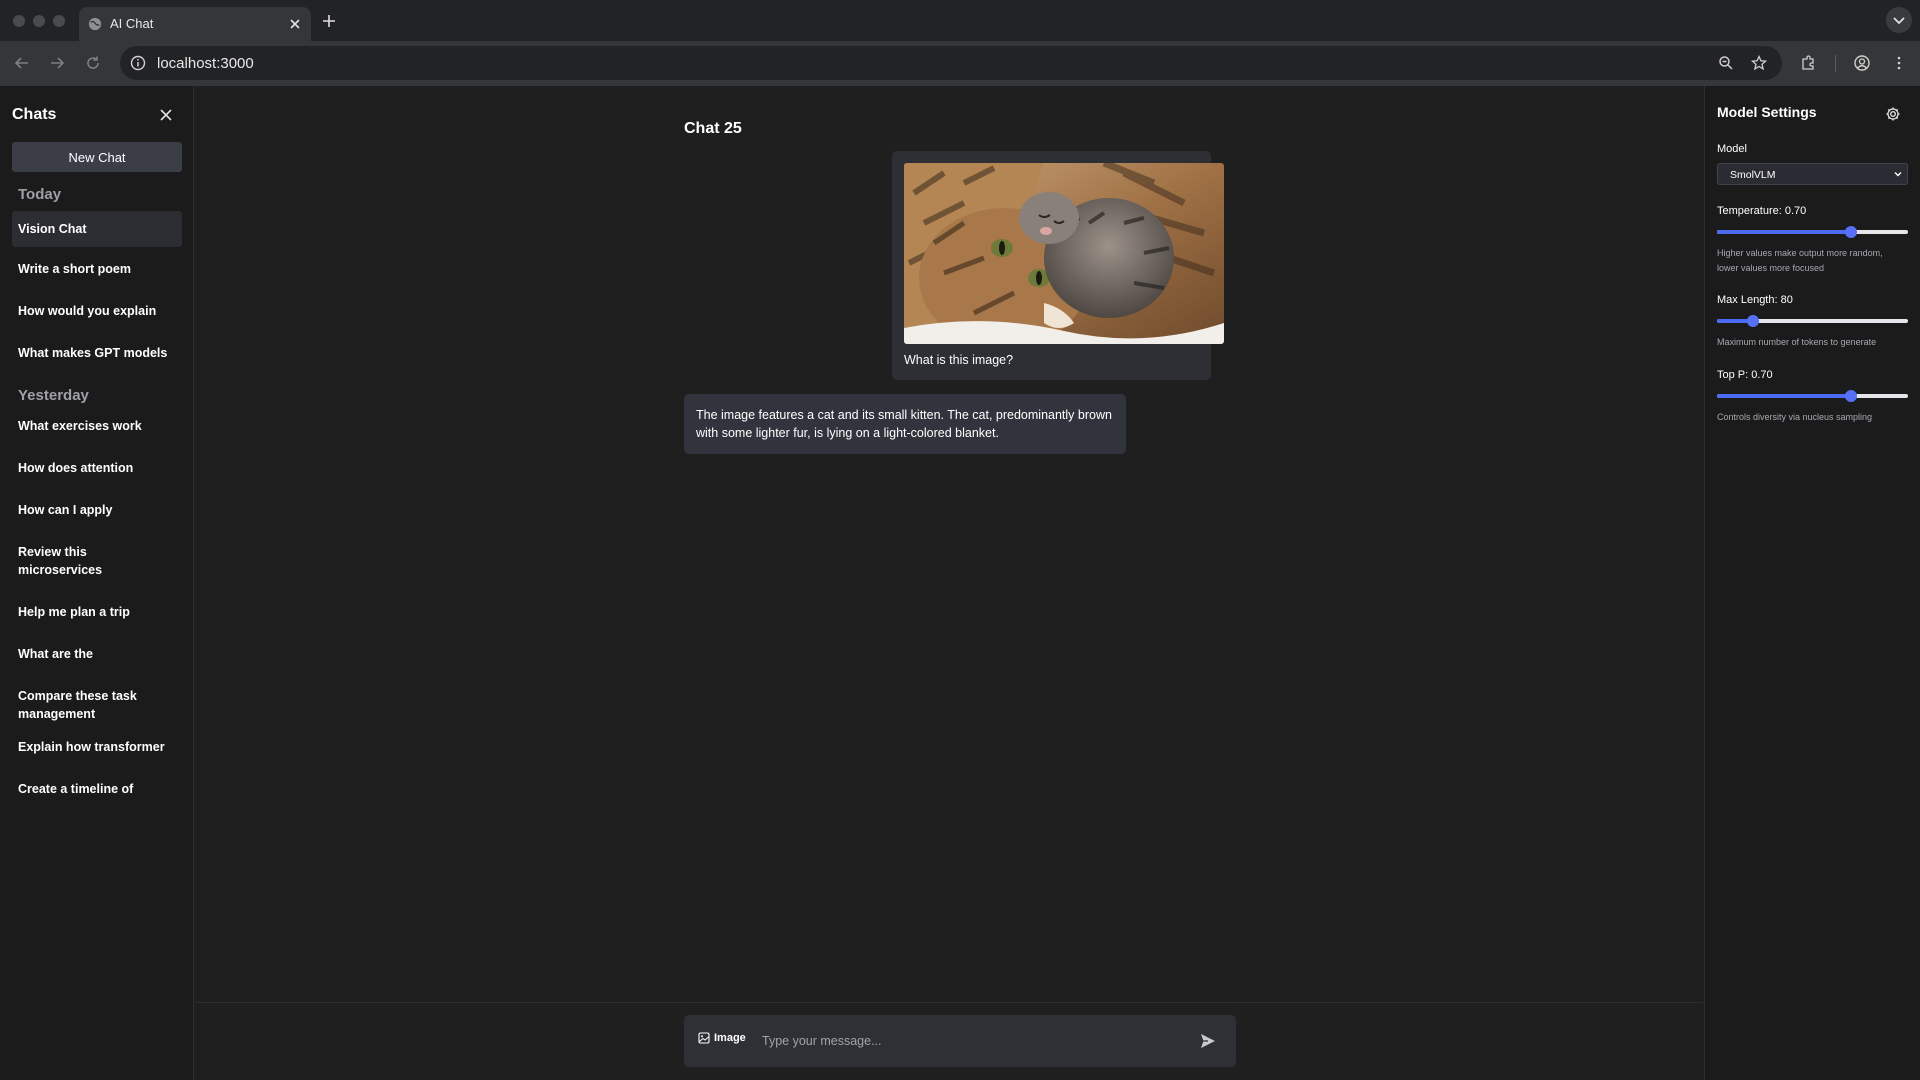 This screenshot has height=1080, width=1920. Describe the element at coordinates (1808, 63) in the screenshot. I see `extensions-icon` at that location.